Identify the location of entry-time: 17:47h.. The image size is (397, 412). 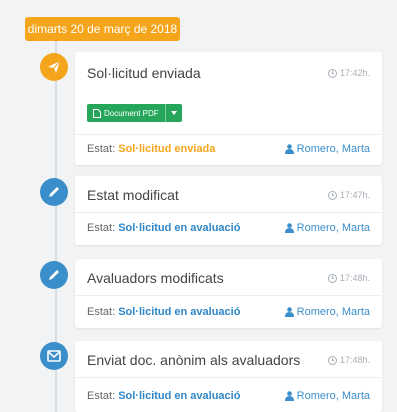
(348, 195).